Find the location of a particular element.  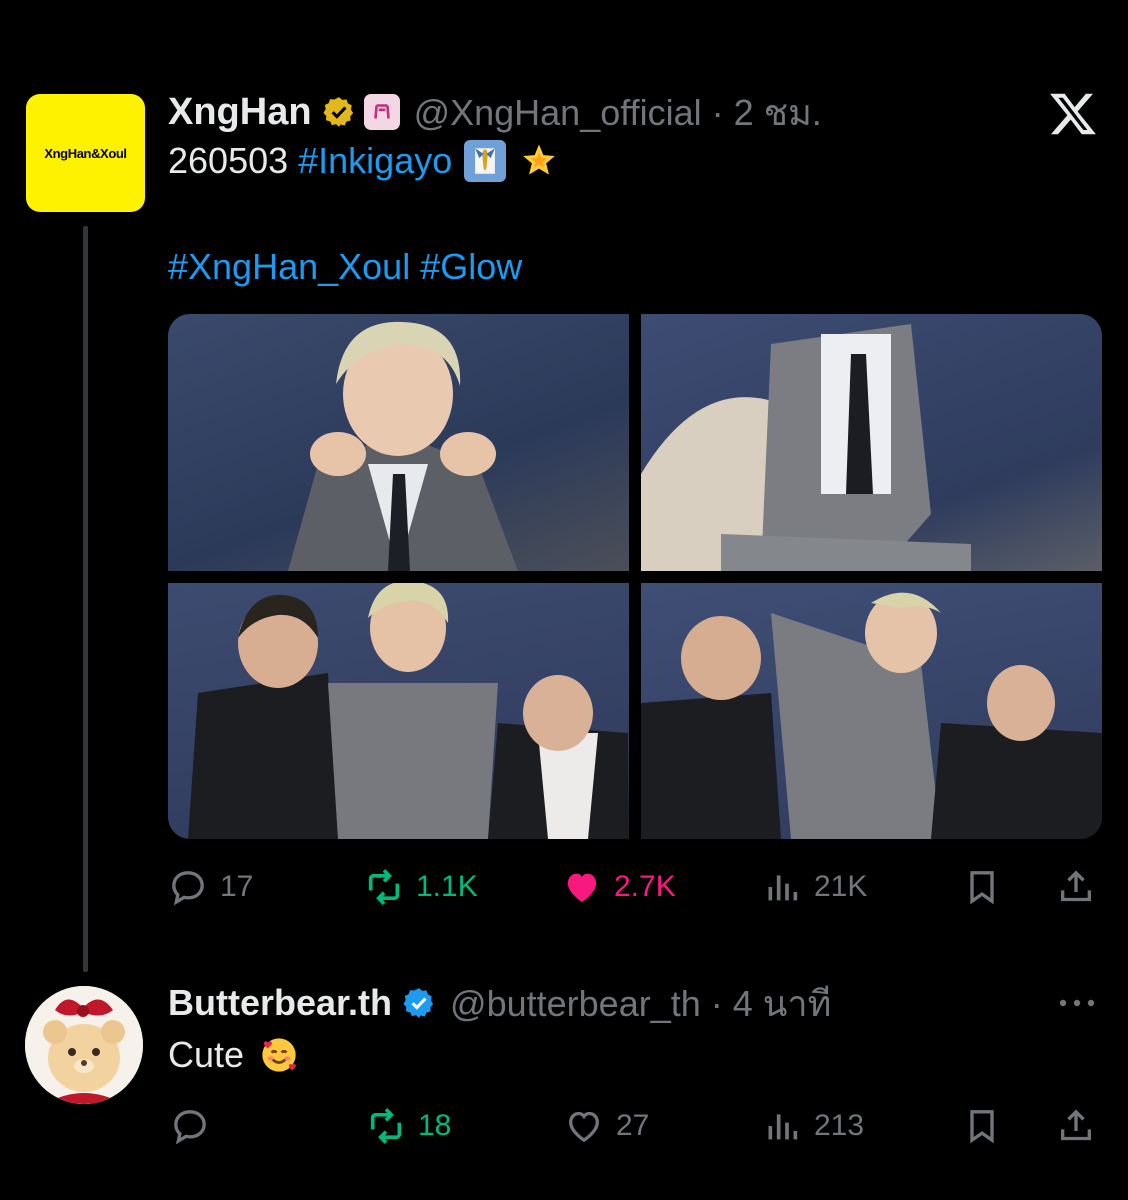

tweet-text-line-1: 260503 #Inkigayo is located at coordinates (364, 161).